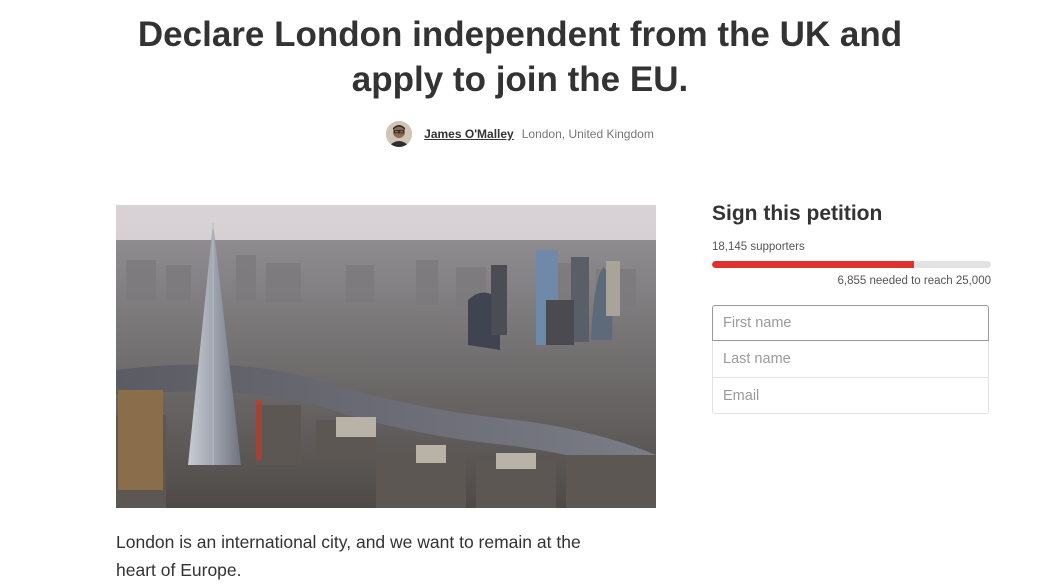 This screenshot has height=585, width=1040. I want to click on email-input, so click(850, 396).